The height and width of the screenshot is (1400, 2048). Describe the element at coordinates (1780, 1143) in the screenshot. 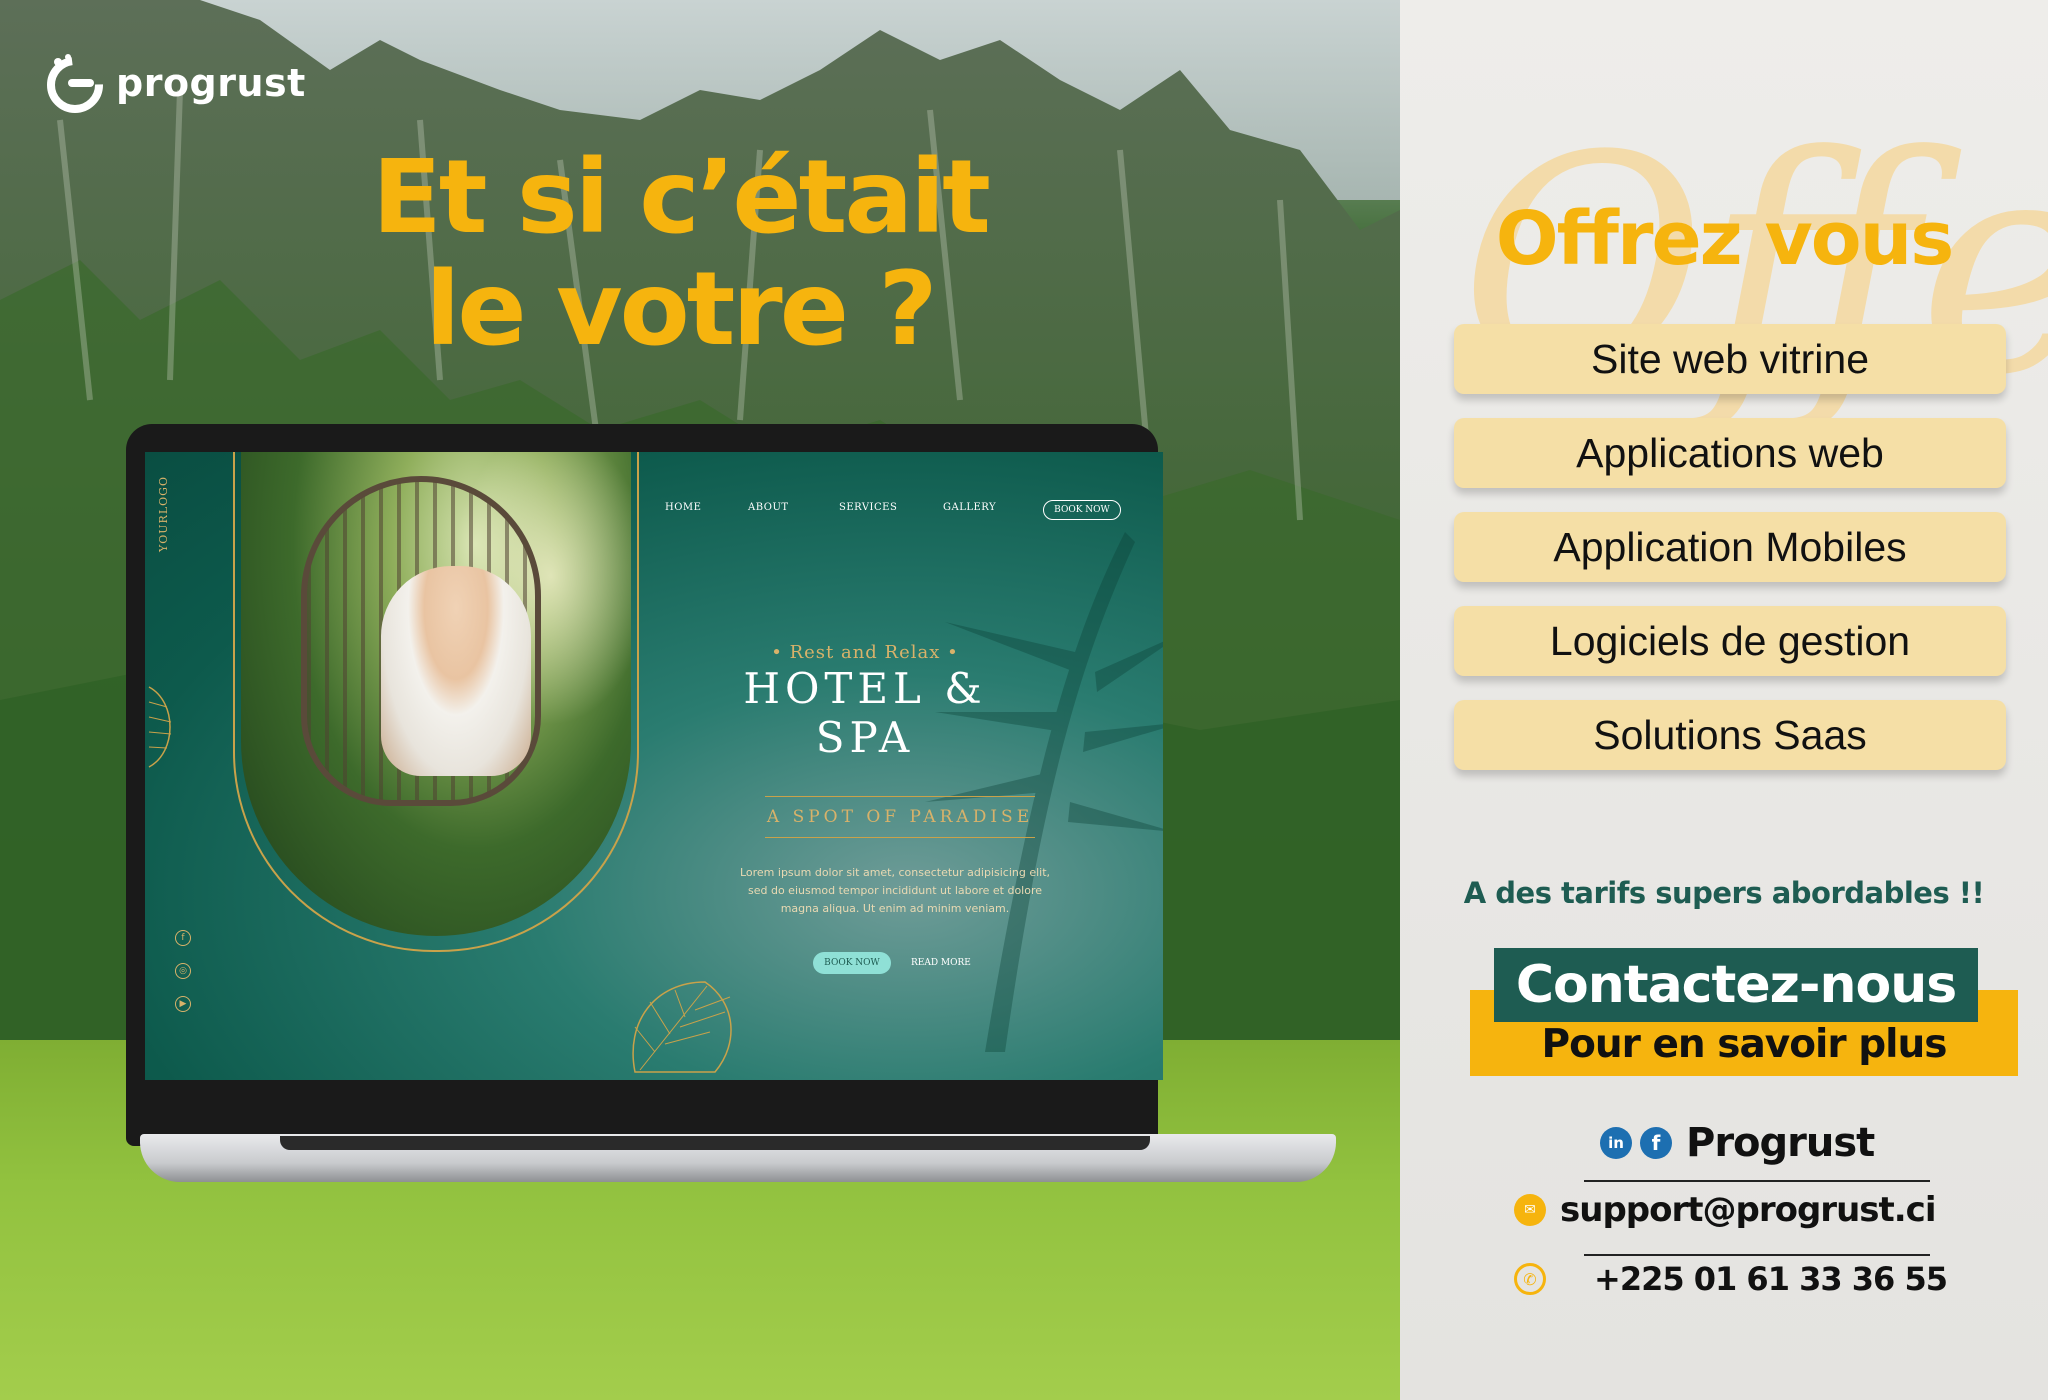

I see `social-handle: Progrust` at that location.